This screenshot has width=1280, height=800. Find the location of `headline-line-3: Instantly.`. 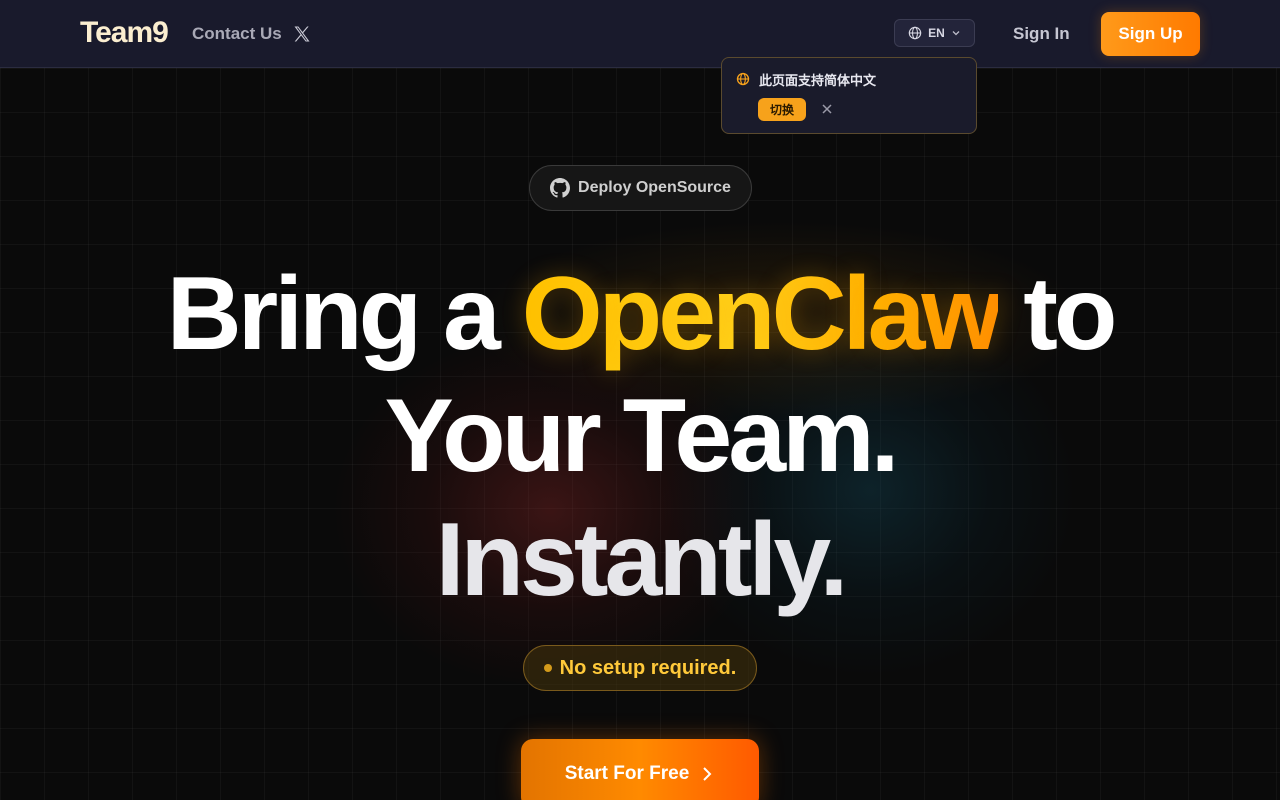

headline-line-3: Instantly. is located at coordinates (642, 560).